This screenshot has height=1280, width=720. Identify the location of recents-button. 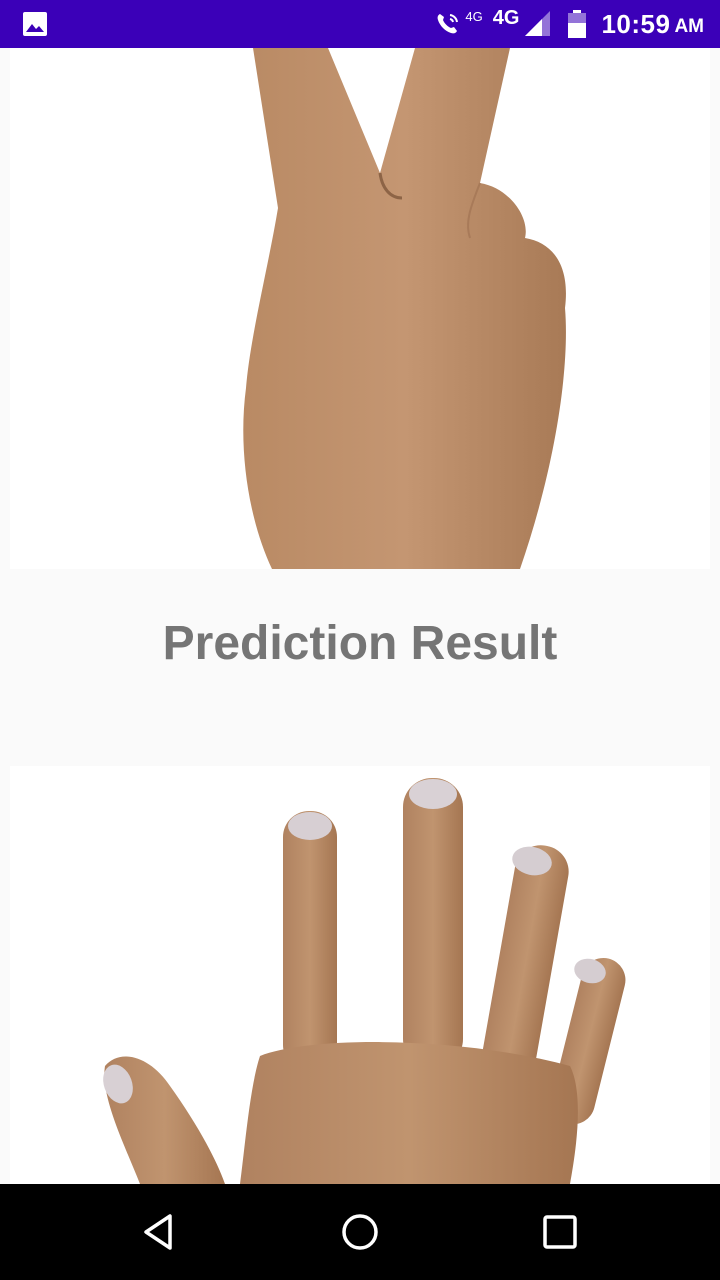
(560, 1232).